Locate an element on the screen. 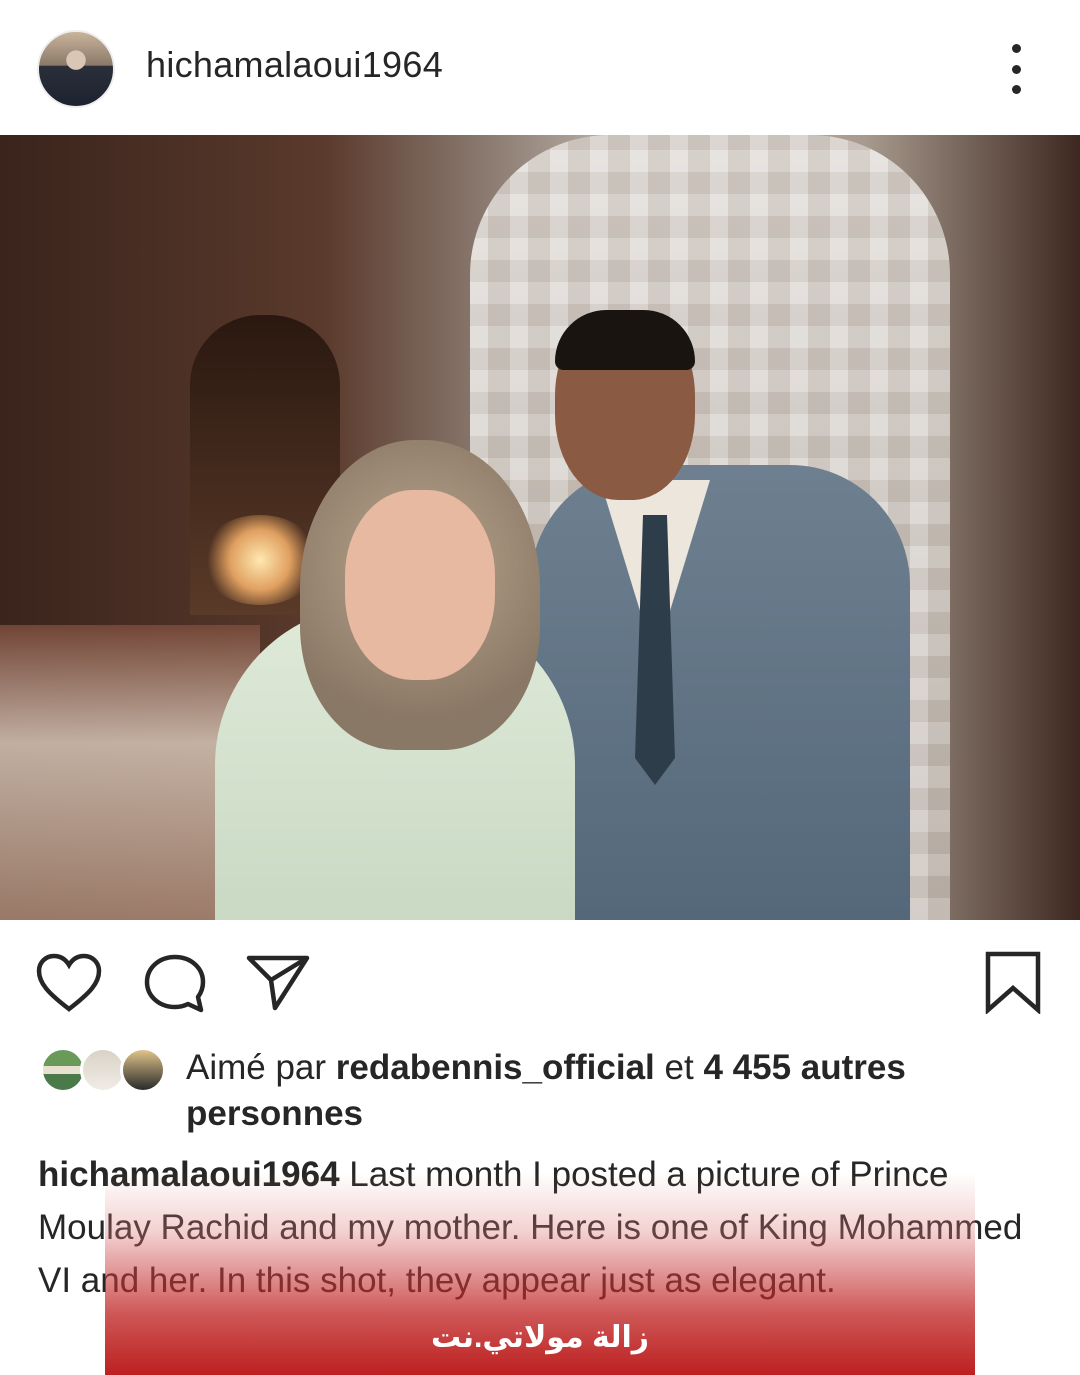 Image resolution: width=1080 pixels, height=1375 pixels. avatar is located at coordinates (76, 69).